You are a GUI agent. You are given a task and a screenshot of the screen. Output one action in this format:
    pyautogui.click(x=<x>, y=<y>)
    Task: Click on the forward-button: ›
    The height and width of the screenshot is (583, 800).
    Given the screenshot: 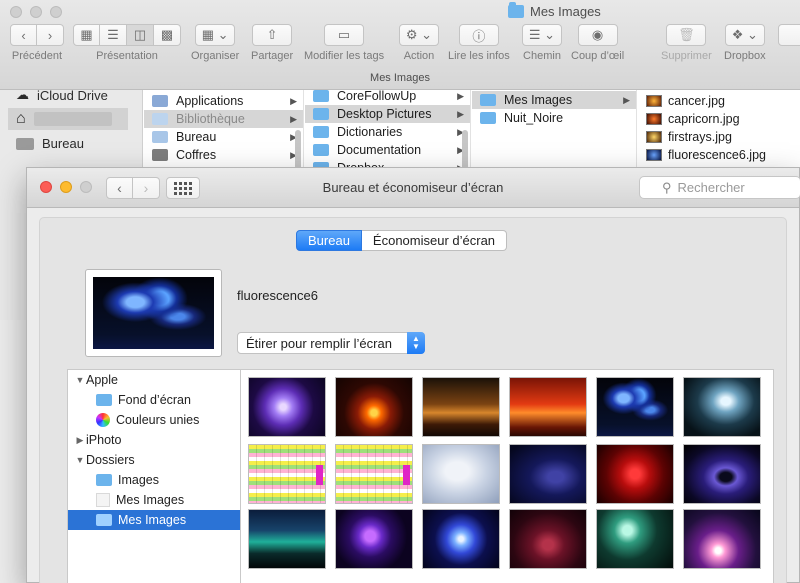 What is the action you would take?
    pyautogui.click(x=50, y=35)
    